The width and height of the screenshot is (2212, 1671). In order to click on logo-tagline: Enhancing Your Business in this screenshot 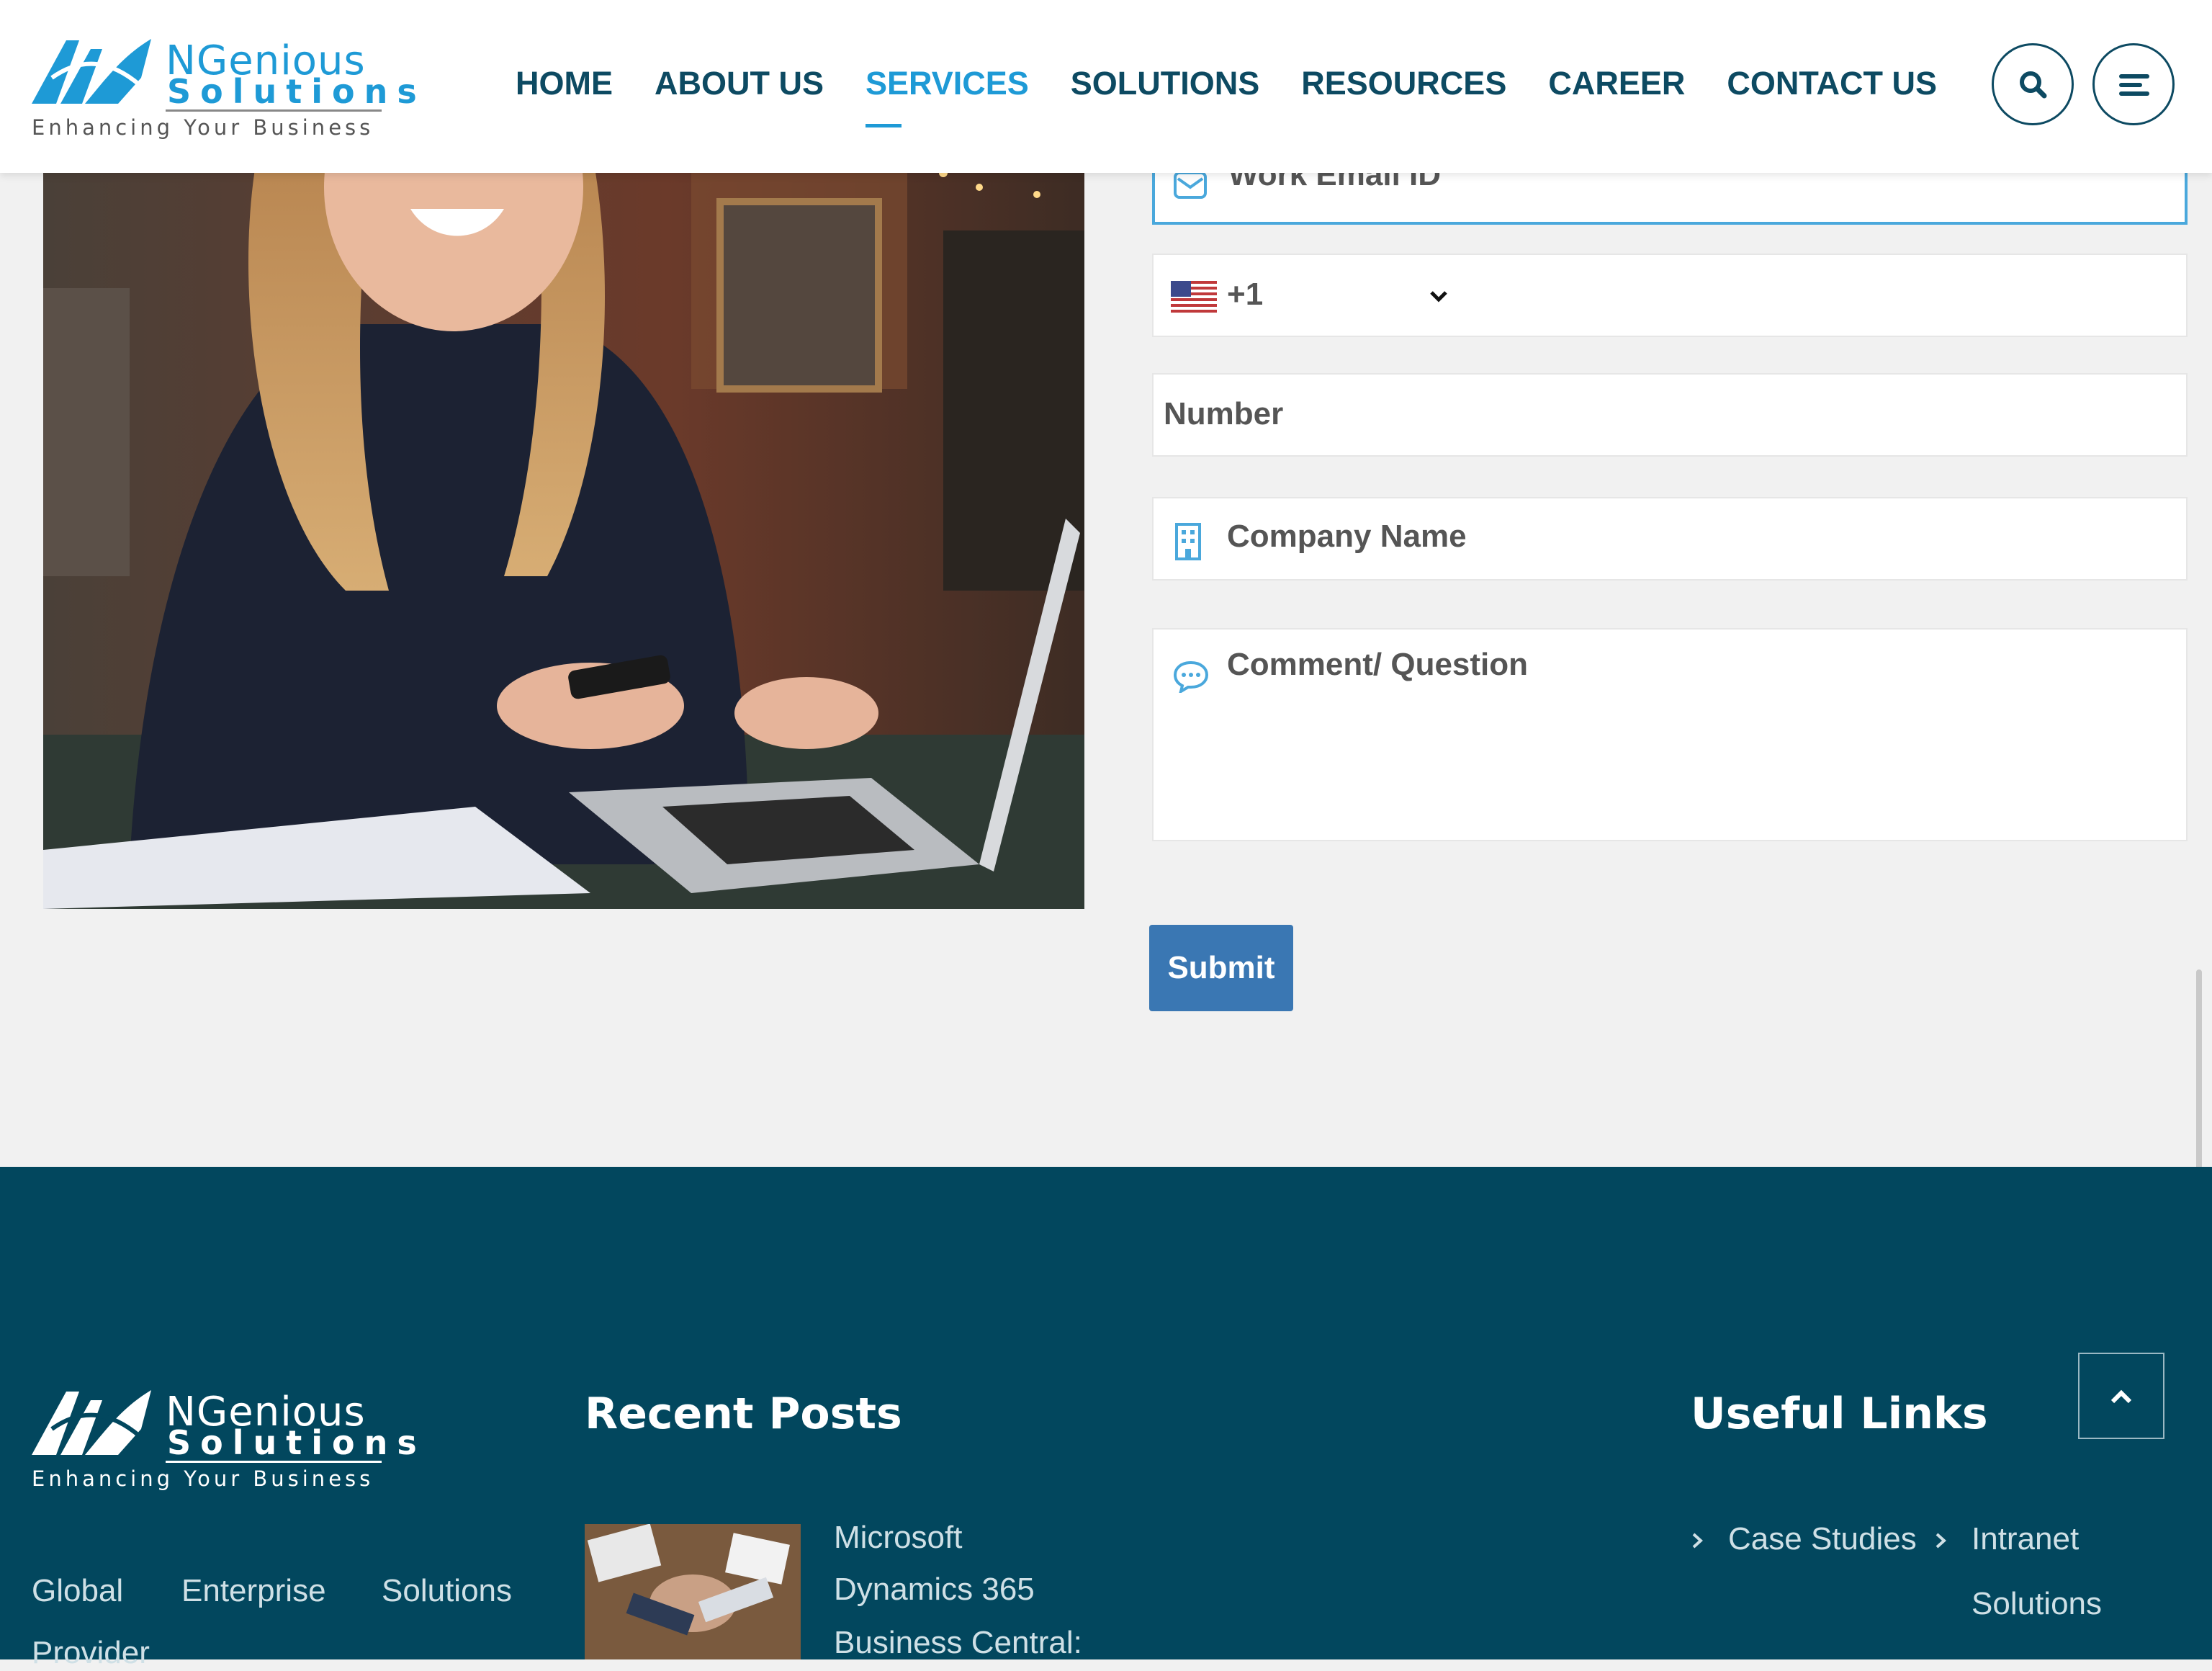, I will do `click(203, 127)`.